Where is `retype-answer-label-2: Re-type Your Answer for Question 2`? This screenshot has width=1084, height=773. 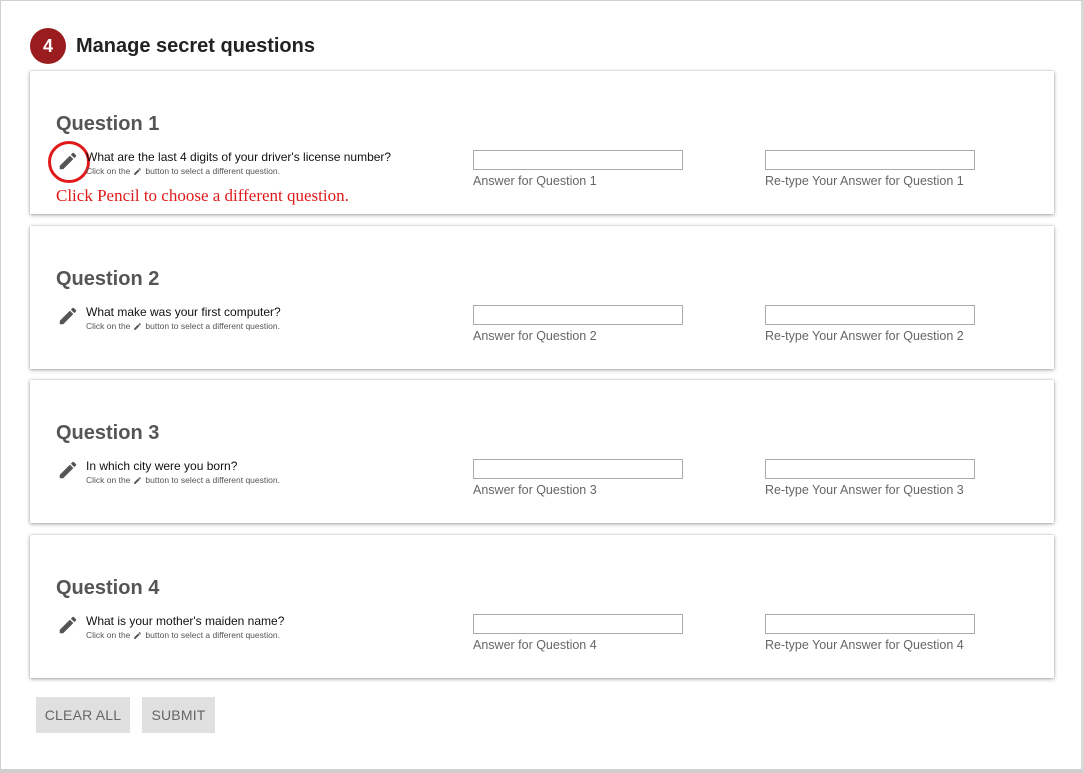 retype-answer-label-2: Re-type Your Answer for Question 2 is located at coordinates (864, 336).